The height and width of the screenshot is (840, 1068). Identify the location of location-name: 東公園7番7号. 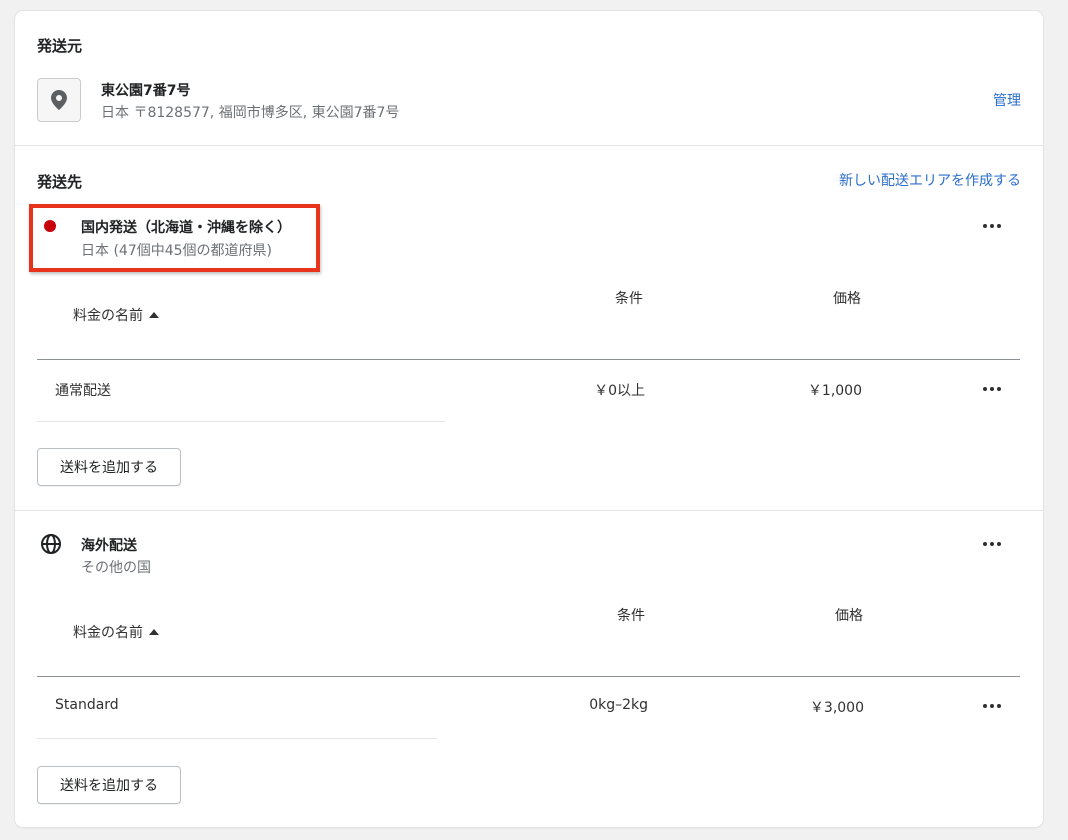
(146, 91).